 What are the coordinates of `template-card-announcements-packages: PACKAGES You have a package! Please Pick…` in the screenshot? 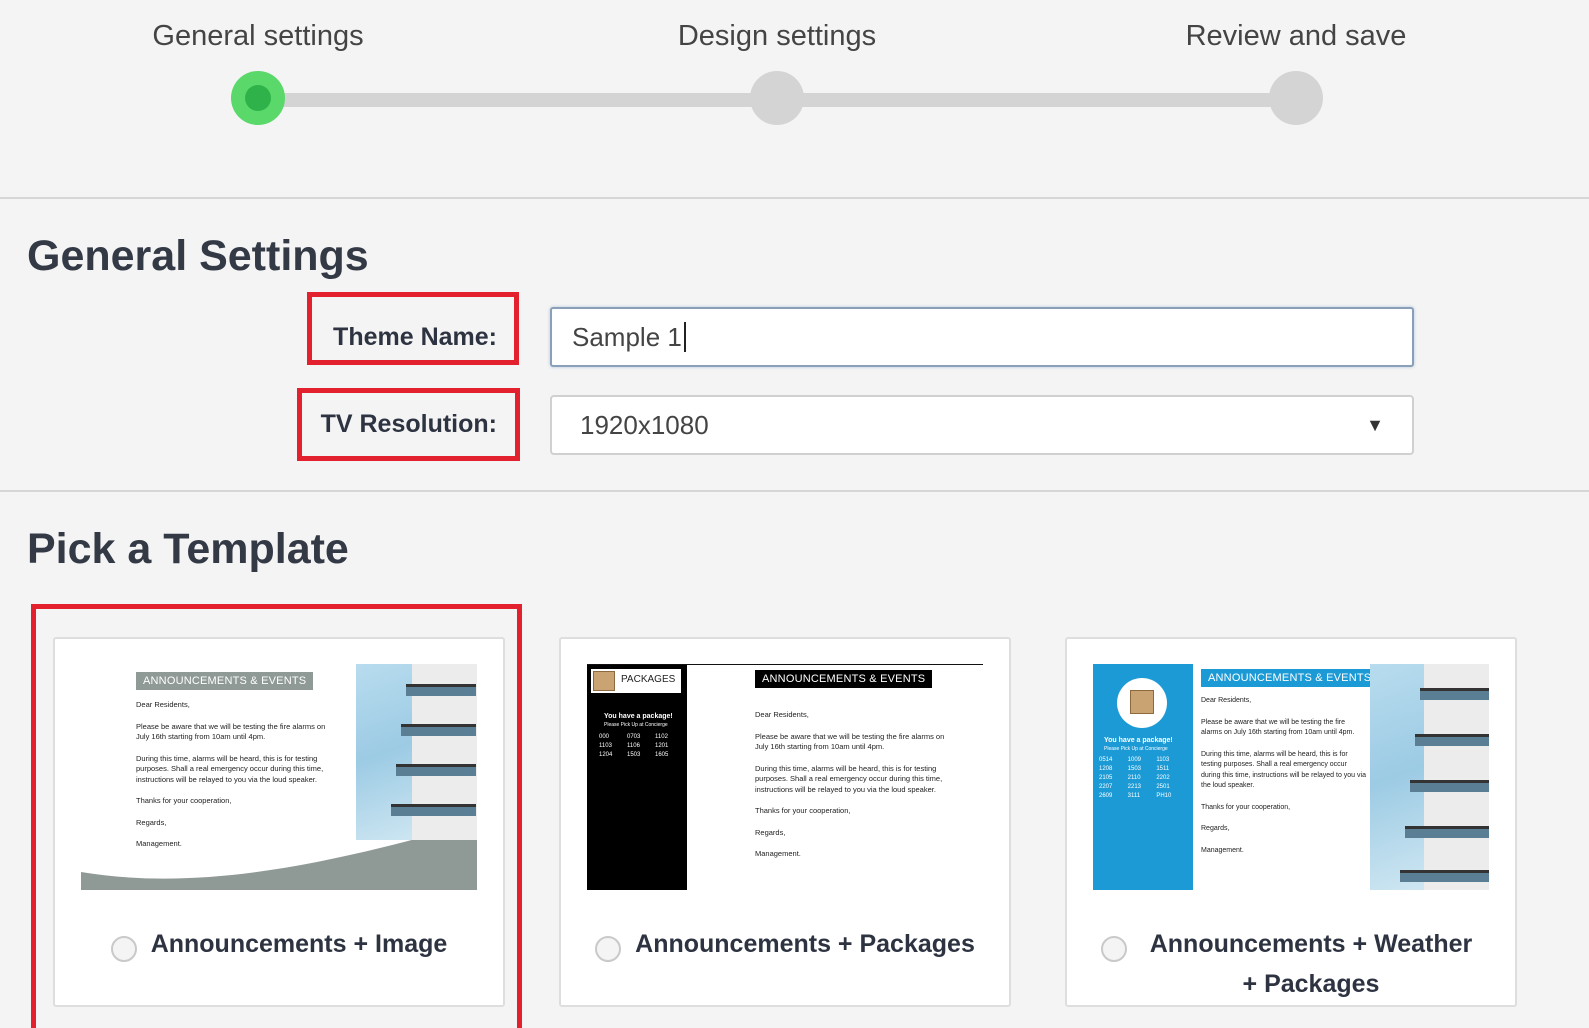 It's located at (785, 822).